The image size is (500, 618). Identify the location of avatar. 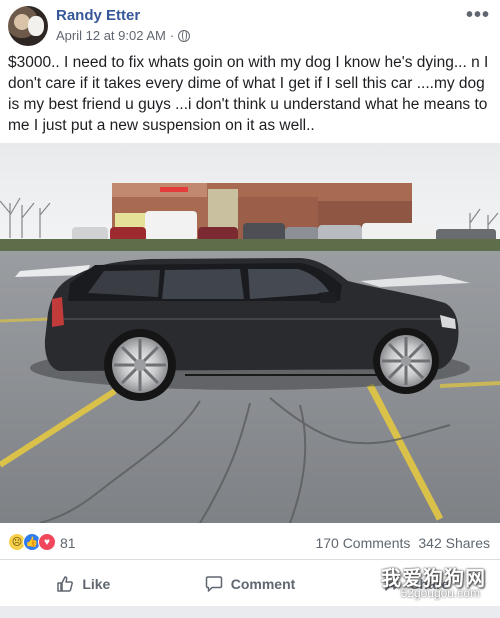
(28, 26).